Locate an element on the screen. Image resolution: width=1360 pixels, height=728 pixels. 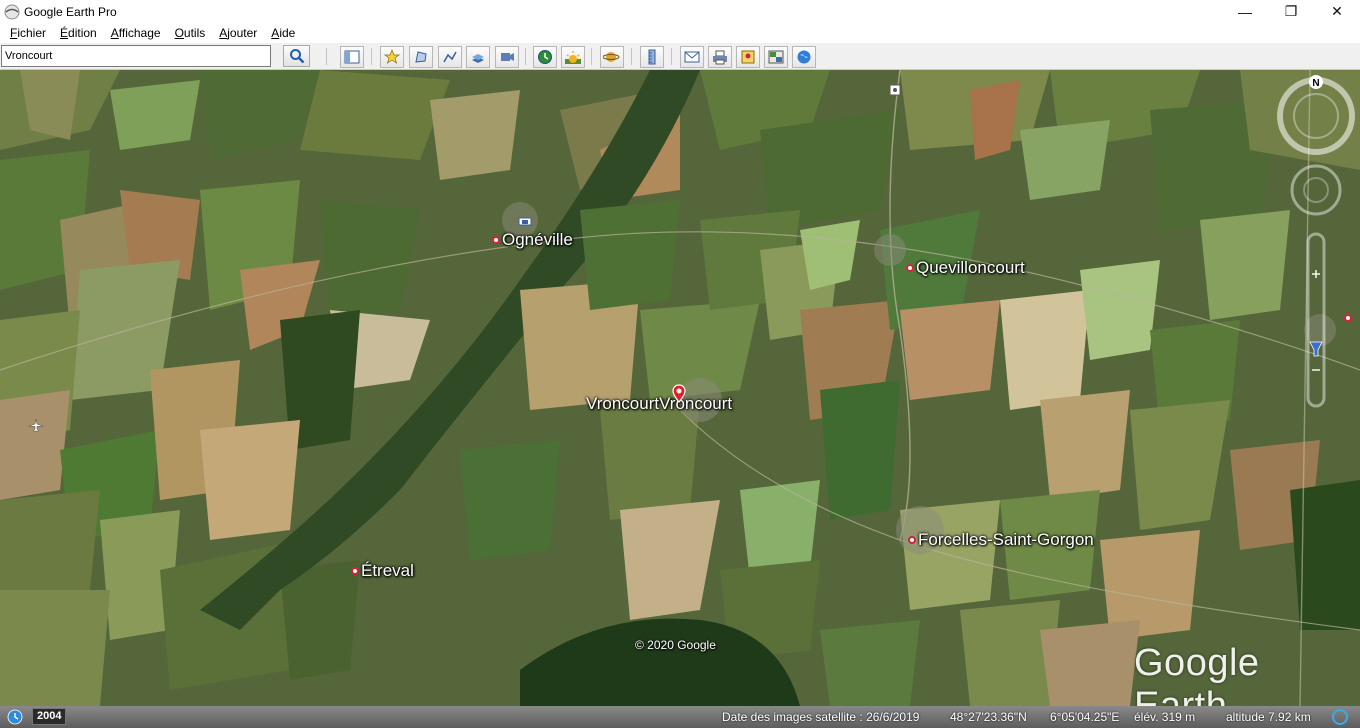
menu-affichage: Affichage is located at coordinates (136, 33).